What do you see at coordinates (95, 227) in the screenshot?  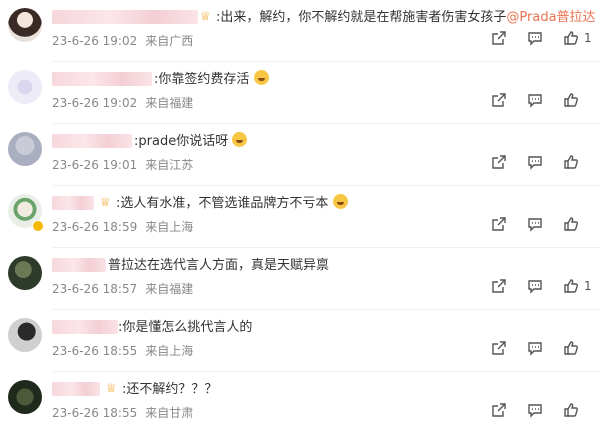 I see `timestamp: 23-6-26 18:59` at bounding box center [95, 227].